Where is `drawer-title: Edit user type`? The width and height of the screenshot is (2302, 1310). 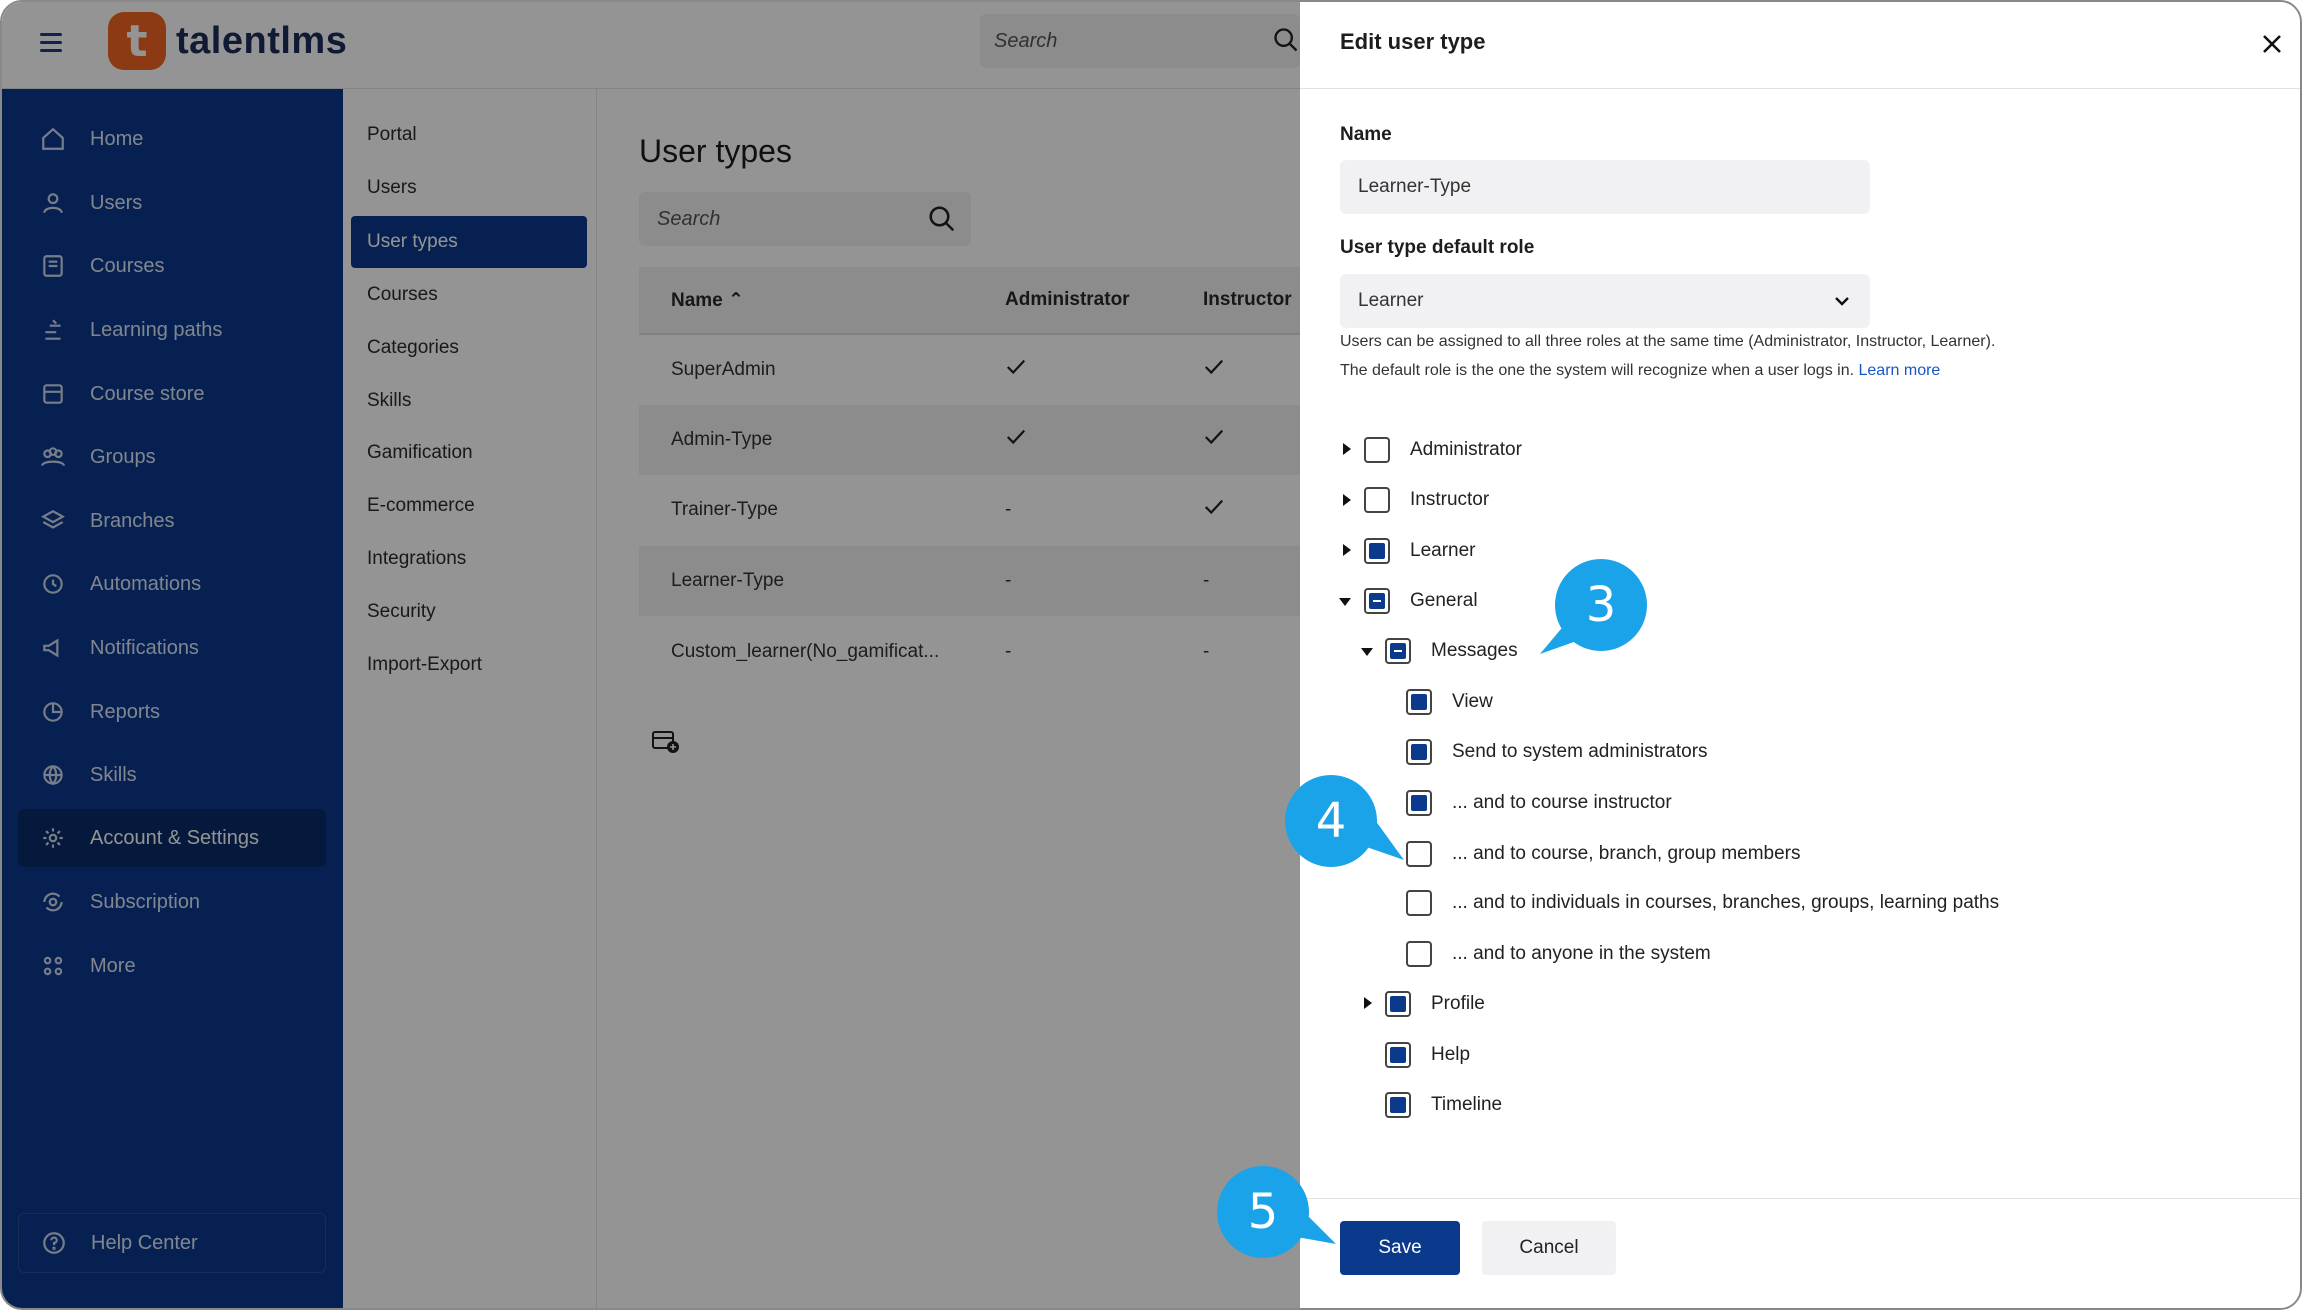
drawer-title: Edit user type is located at coordinates (1413, 41).